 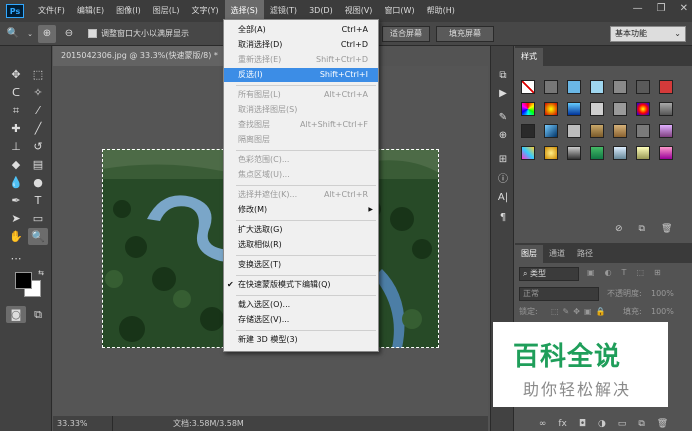 What do you see at coordinates (657, 272) in the screenshot?
I see `smart-filter-icon: ⊞` at bounding box center [657, 272].